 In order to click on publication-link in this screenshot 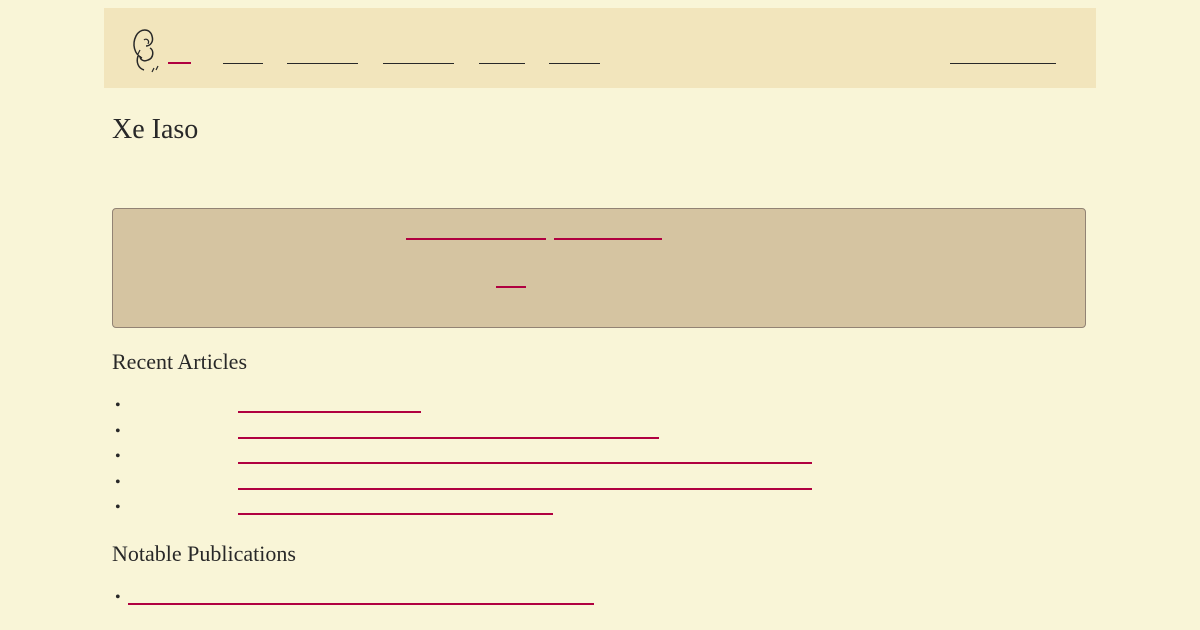, I will do `click(361, 604)`.